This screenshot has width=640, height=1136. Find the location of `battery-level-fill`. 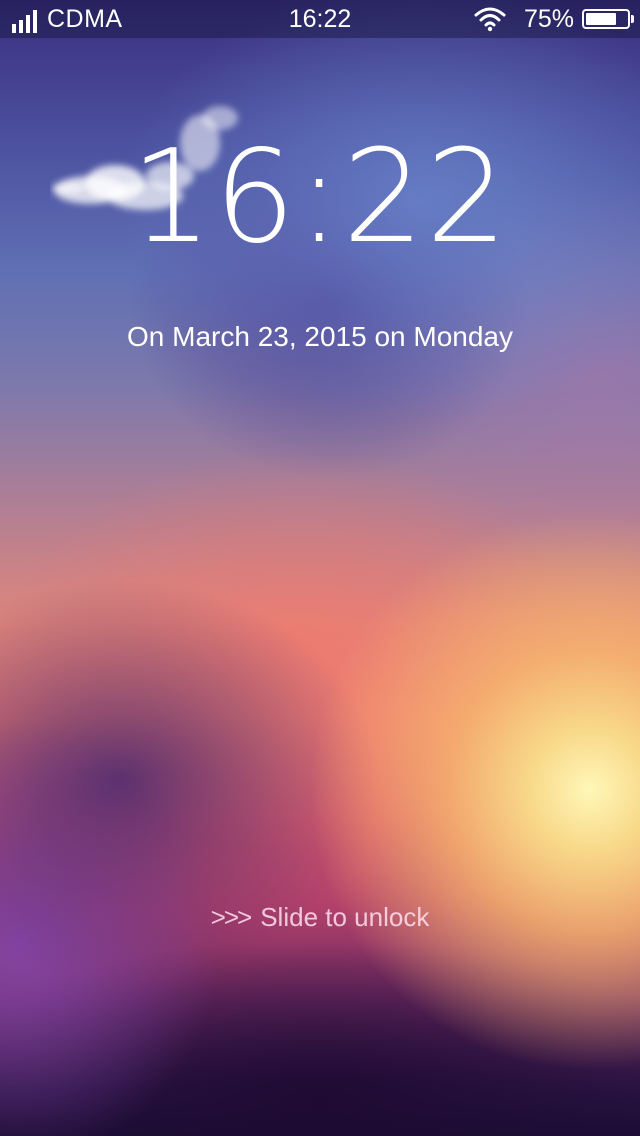

battery-level-fill is located at coordinates (601, 19).